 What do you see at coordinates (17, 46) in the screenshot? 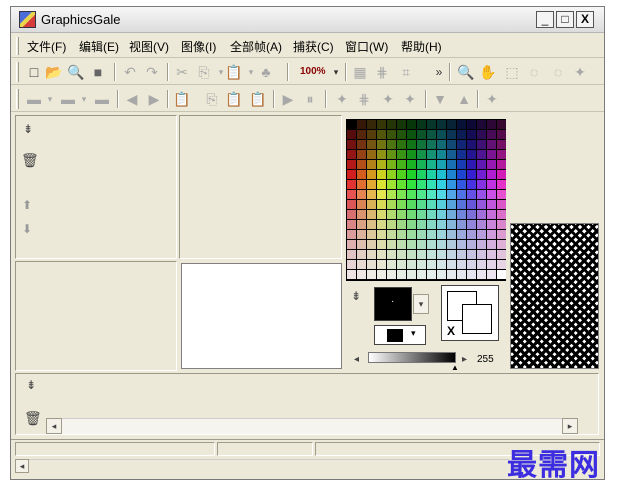
I see `menu-grip` at bounding box center [17, 46].